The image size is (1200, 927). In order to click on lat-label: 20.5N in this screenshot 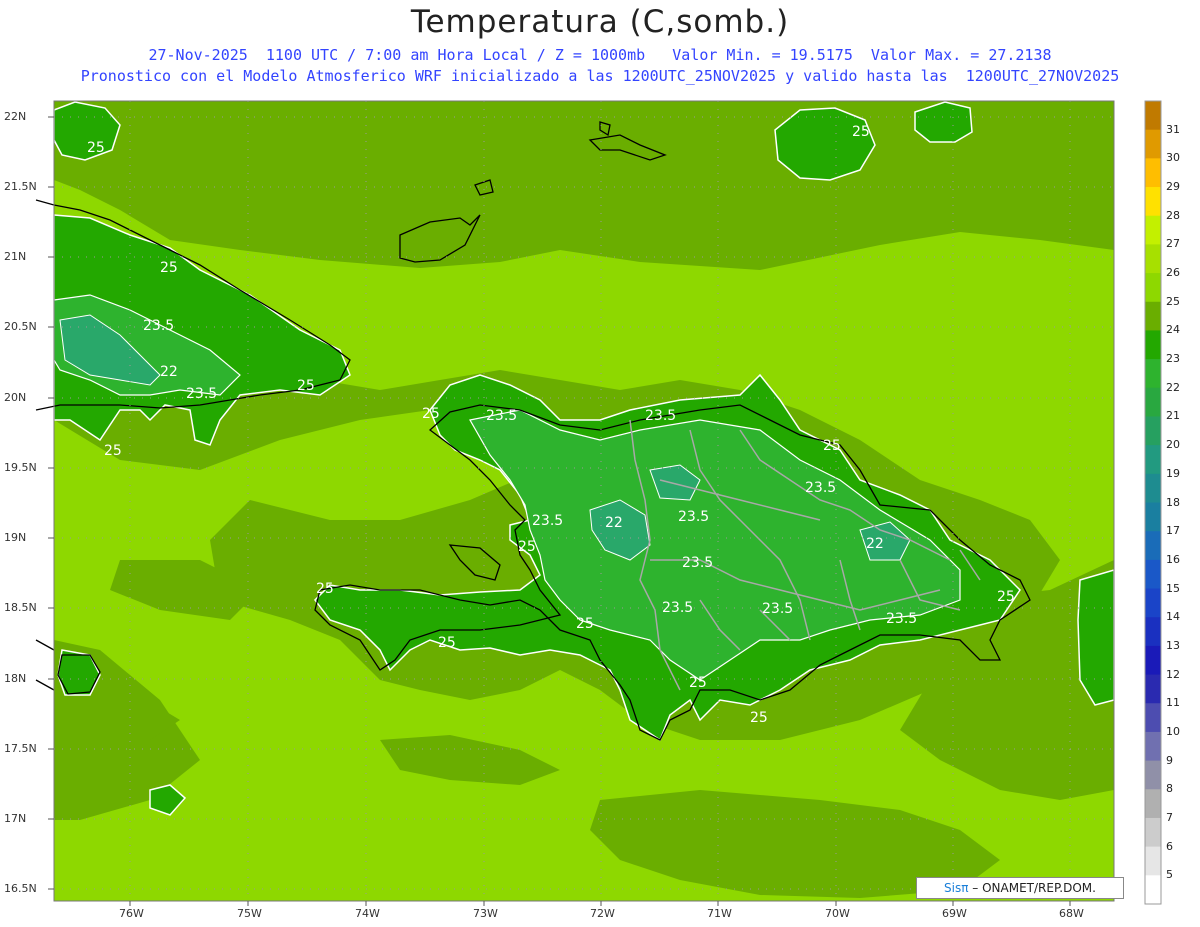, I will do `click(20, 326)`.